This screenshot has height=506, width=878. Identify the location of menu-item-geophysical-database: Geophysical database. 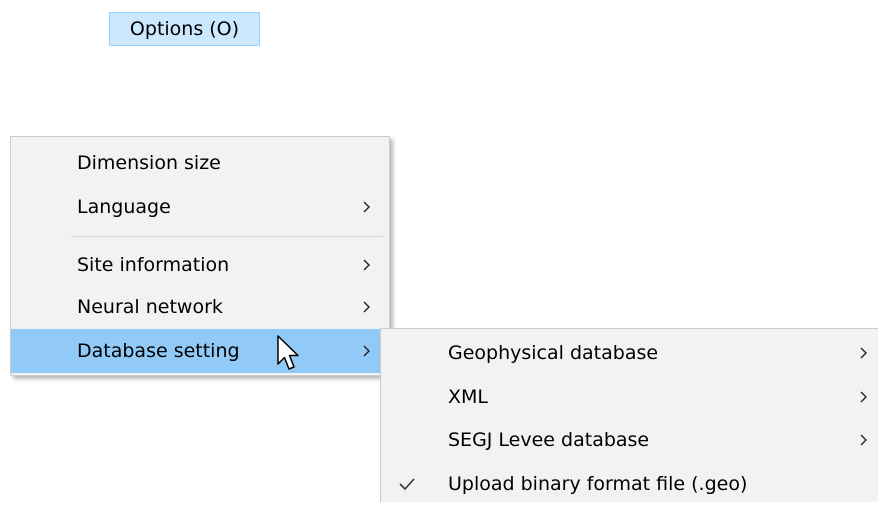
(629, 353).